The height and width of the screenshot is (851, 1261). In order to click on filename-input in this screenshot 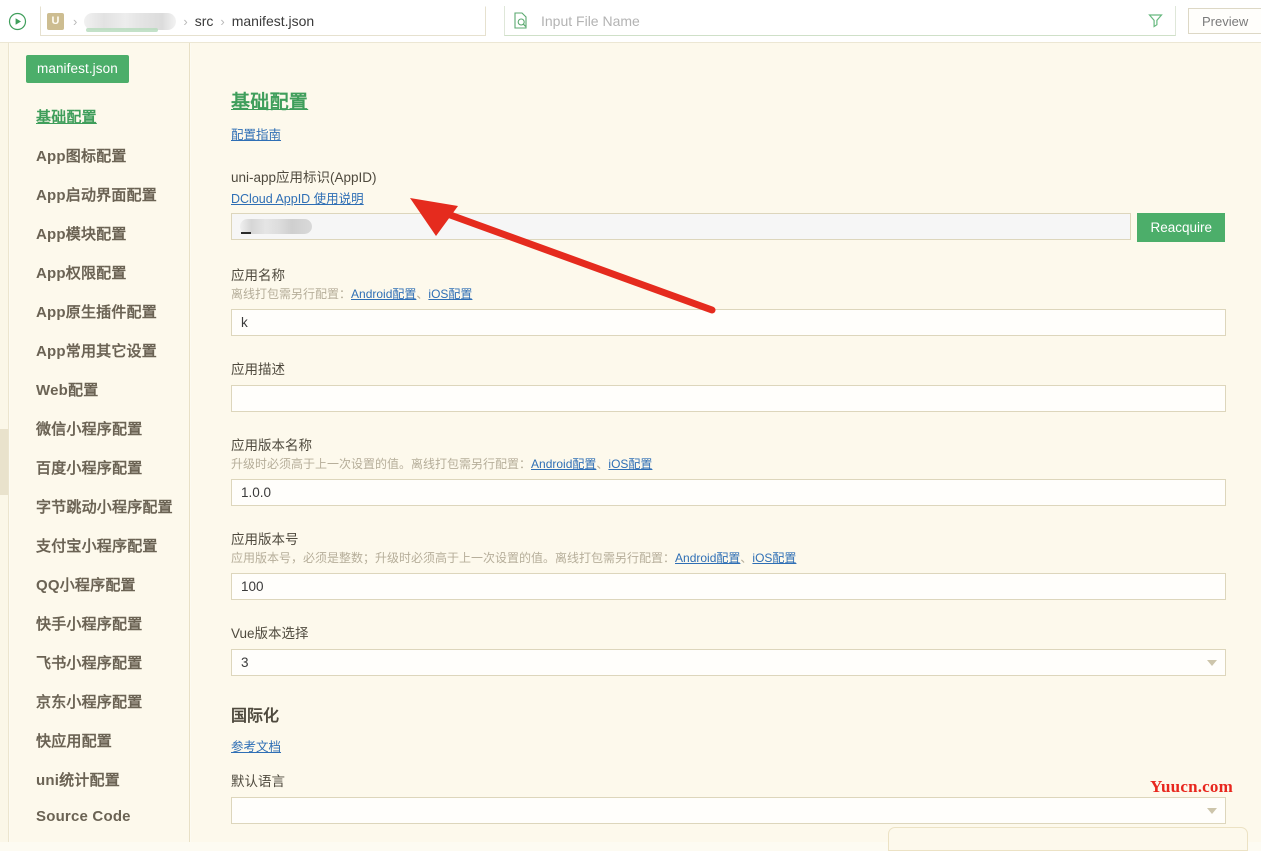, I will do `click(839, 20)`.